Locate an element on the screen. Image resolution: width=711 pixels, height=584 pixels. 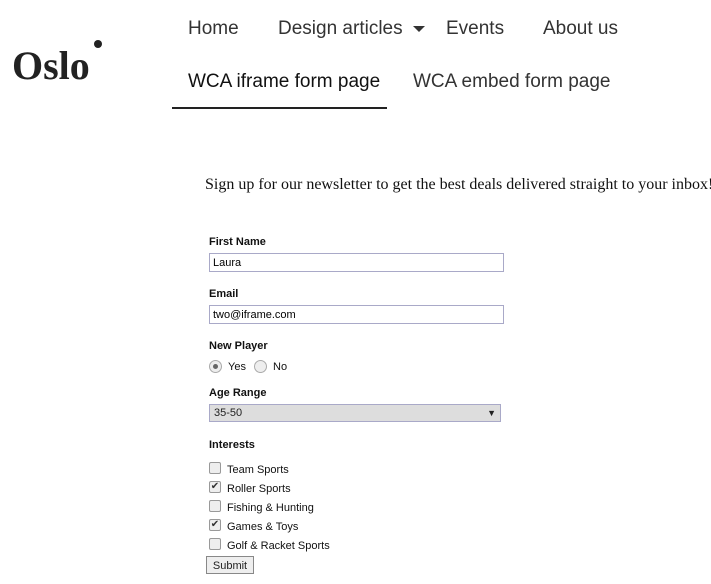
interest-checkbox: Team Sports is located at coordinates (249, 468).